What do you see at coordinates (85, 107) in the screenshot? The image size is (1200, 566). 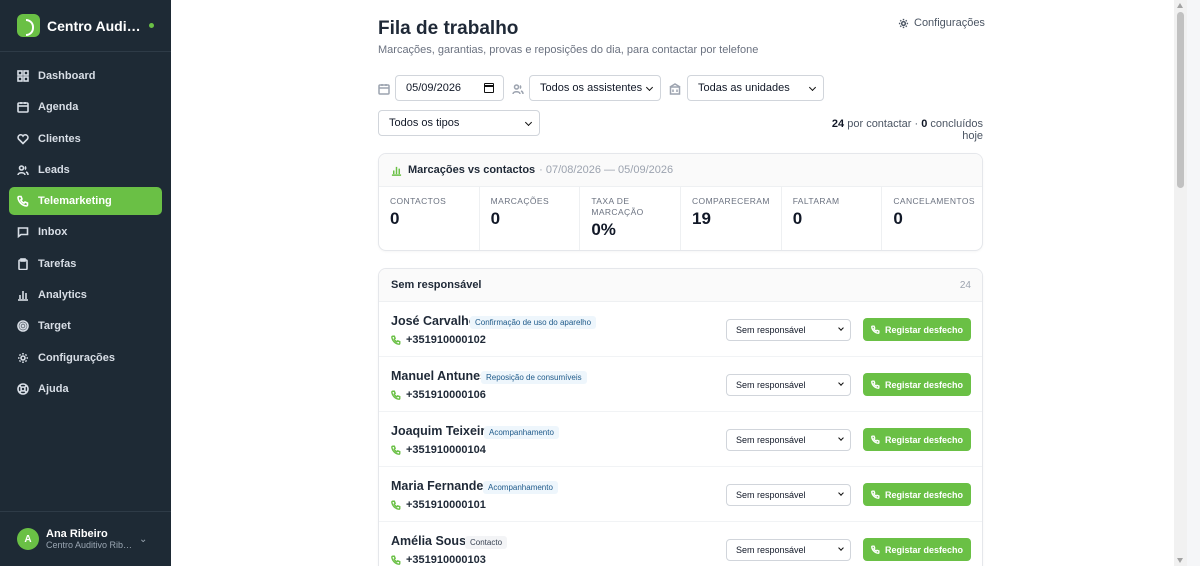 I see `sidebar-item-agenda: Agenda` at bounding box center [85, 107].